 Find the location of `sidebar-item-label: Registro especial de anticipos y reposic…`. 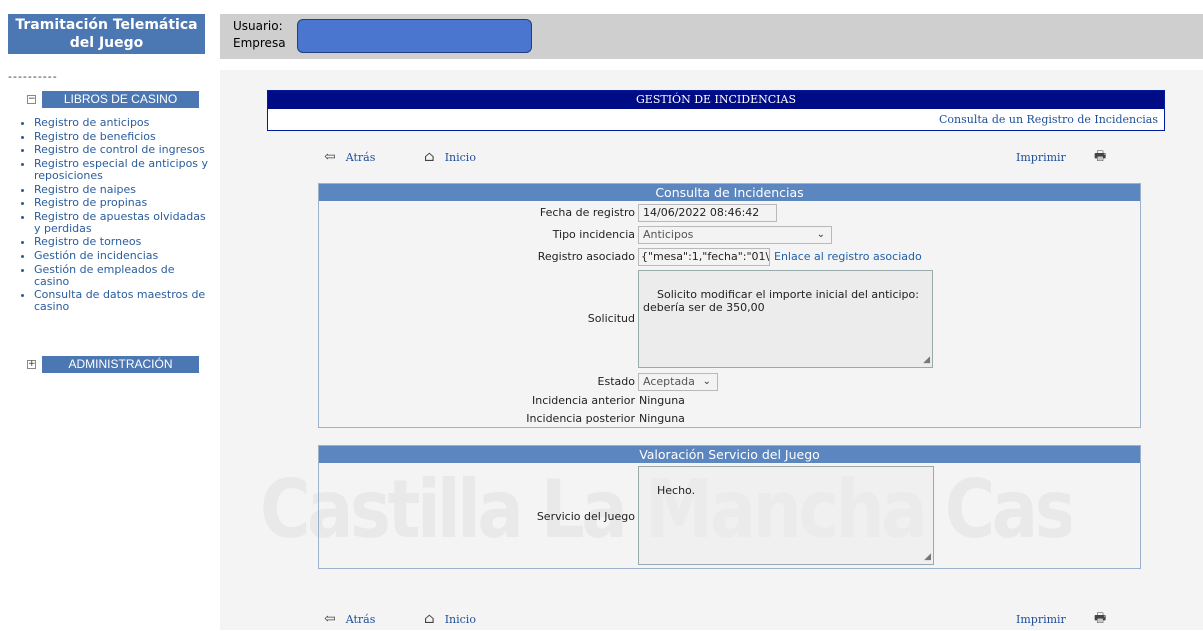

sidebar-item-label: Registro especial de anticipos y reposic… is located at coordinates (121, 169).